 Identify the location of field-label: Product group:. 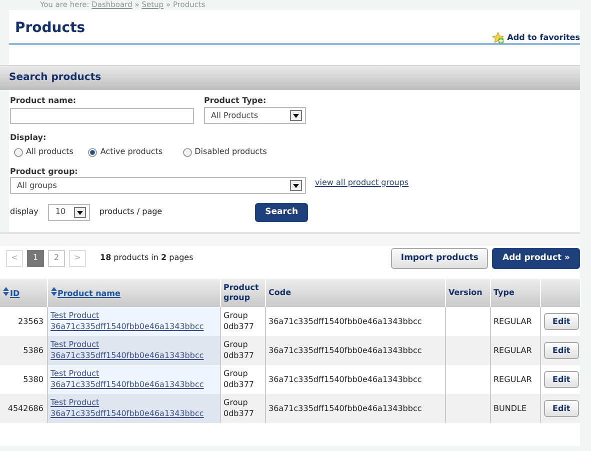
(44, 172).